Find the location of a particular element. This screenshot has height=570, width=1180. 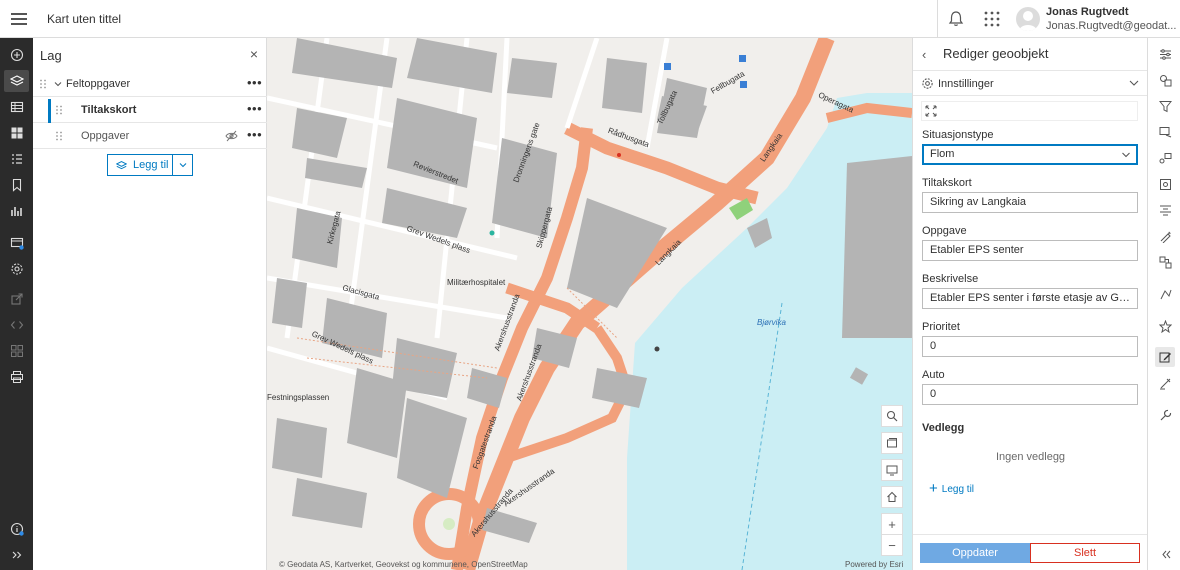

info-icon is located at coordinates (16, 529).